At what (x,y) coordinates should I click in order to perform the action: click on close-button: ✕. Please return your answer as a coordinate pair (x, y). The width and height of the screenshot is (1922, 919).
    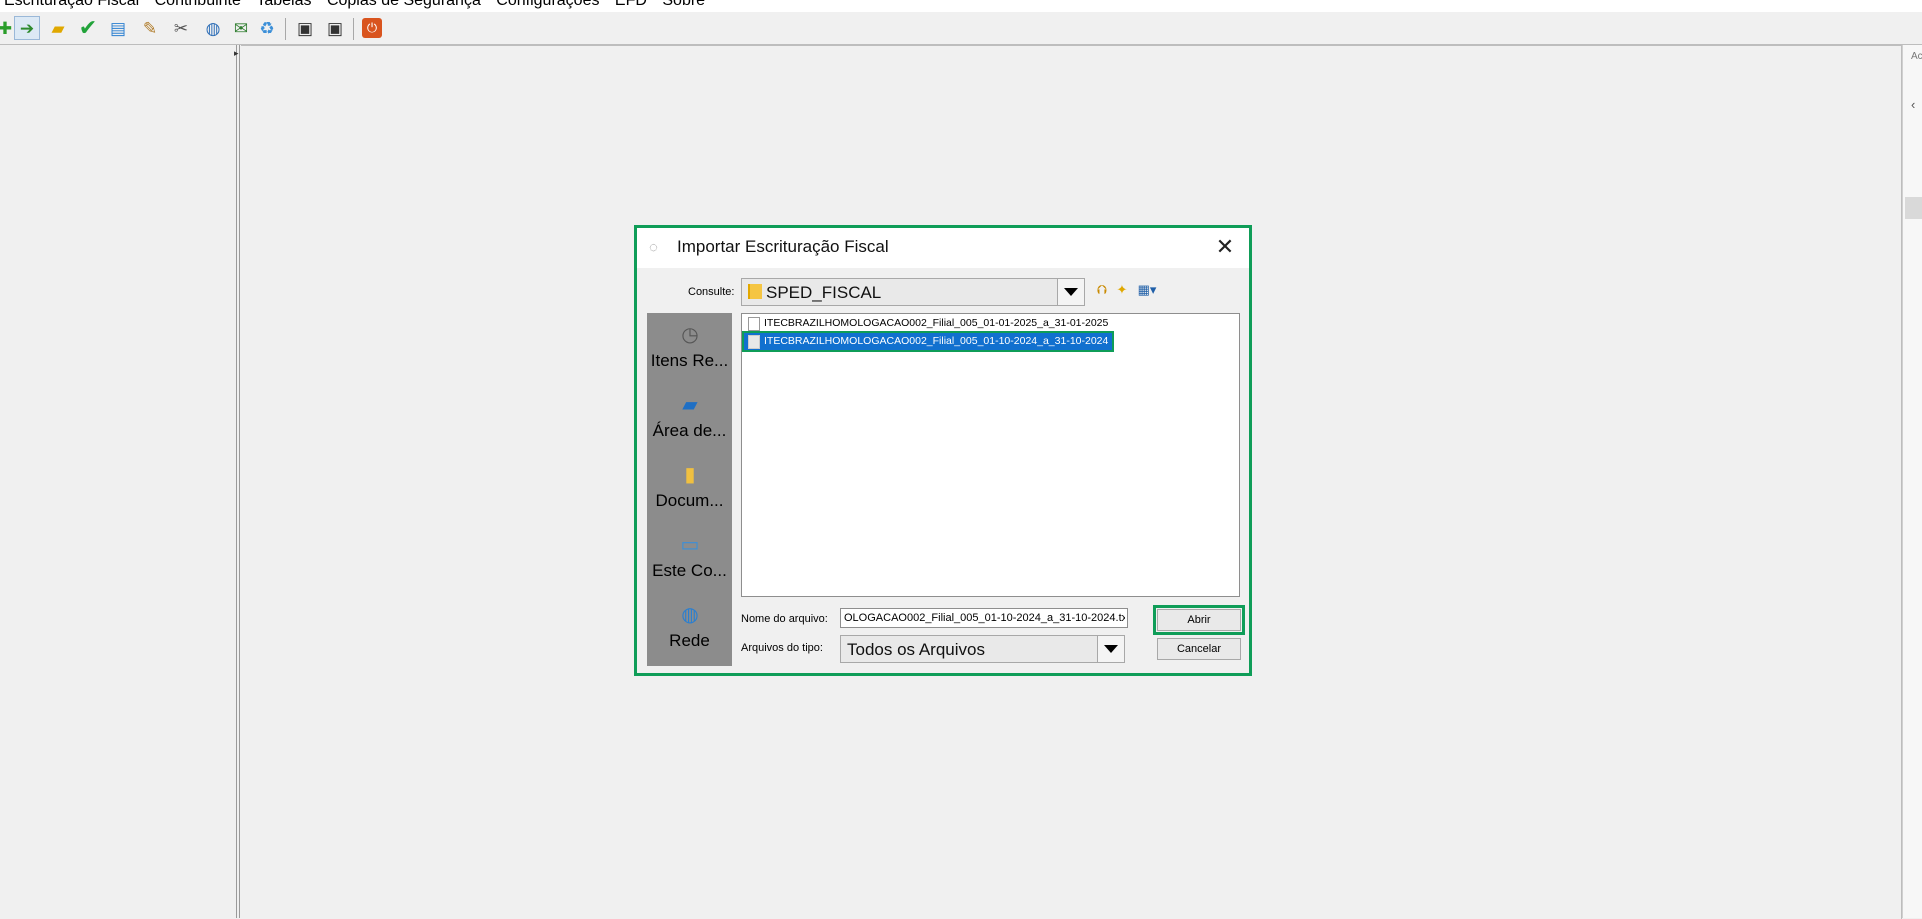
    Looking at the image, I should click on (1225, 247).